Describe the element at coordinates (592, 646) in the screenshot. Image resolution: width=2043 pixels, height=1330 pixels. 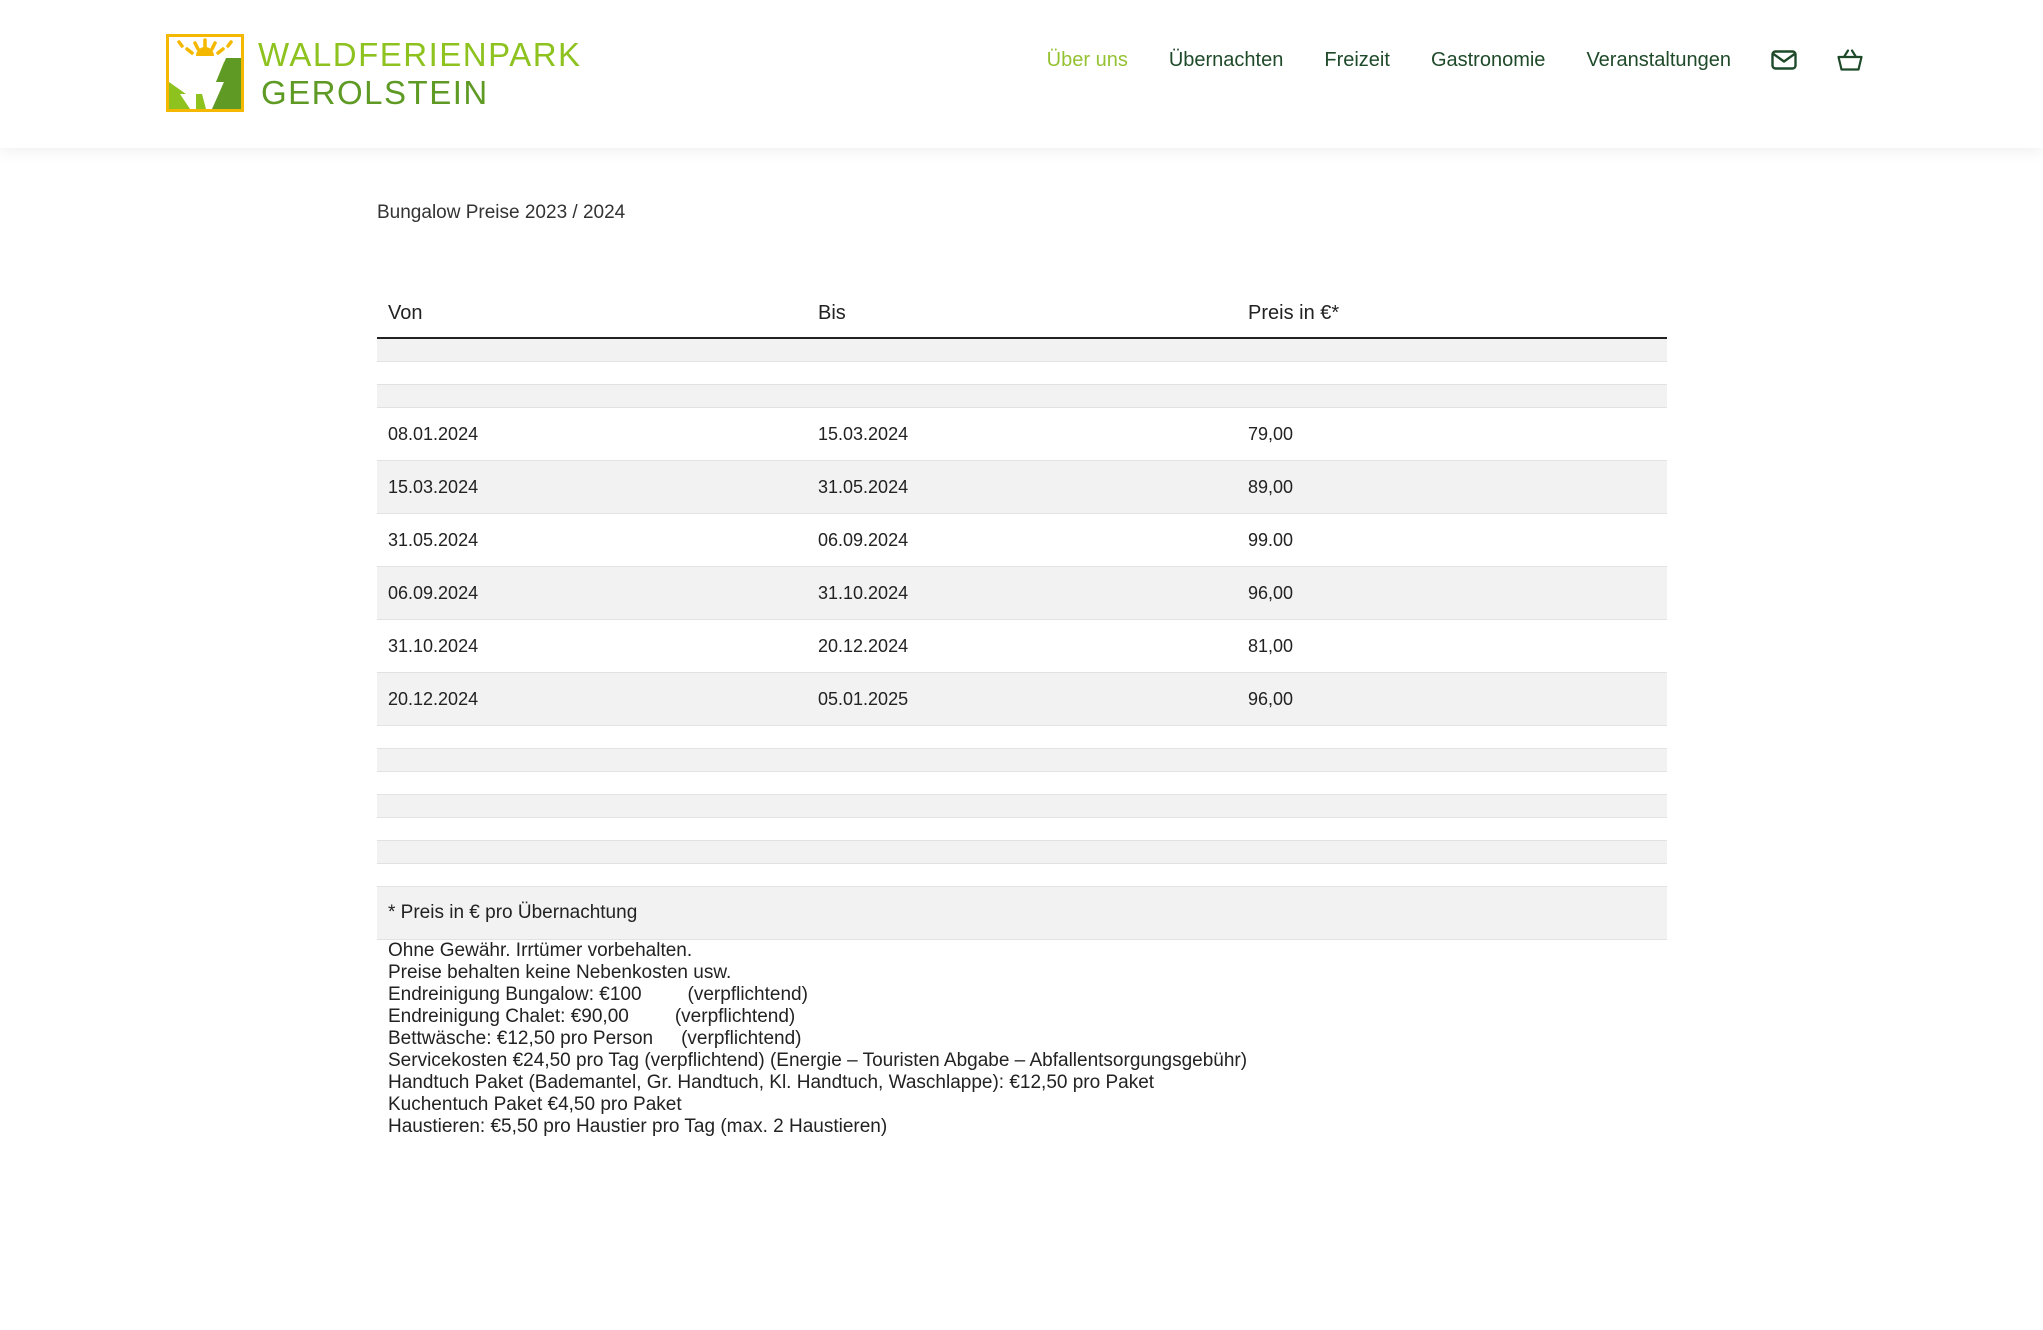
I see `cell-von: 31.10.2024` at that location.